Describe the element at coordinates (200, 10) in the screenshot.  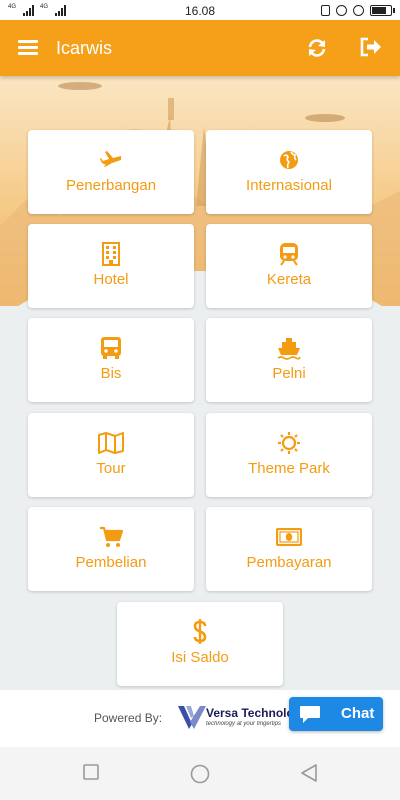
I see `status-bar: 4G 4G 16.08` at that location.